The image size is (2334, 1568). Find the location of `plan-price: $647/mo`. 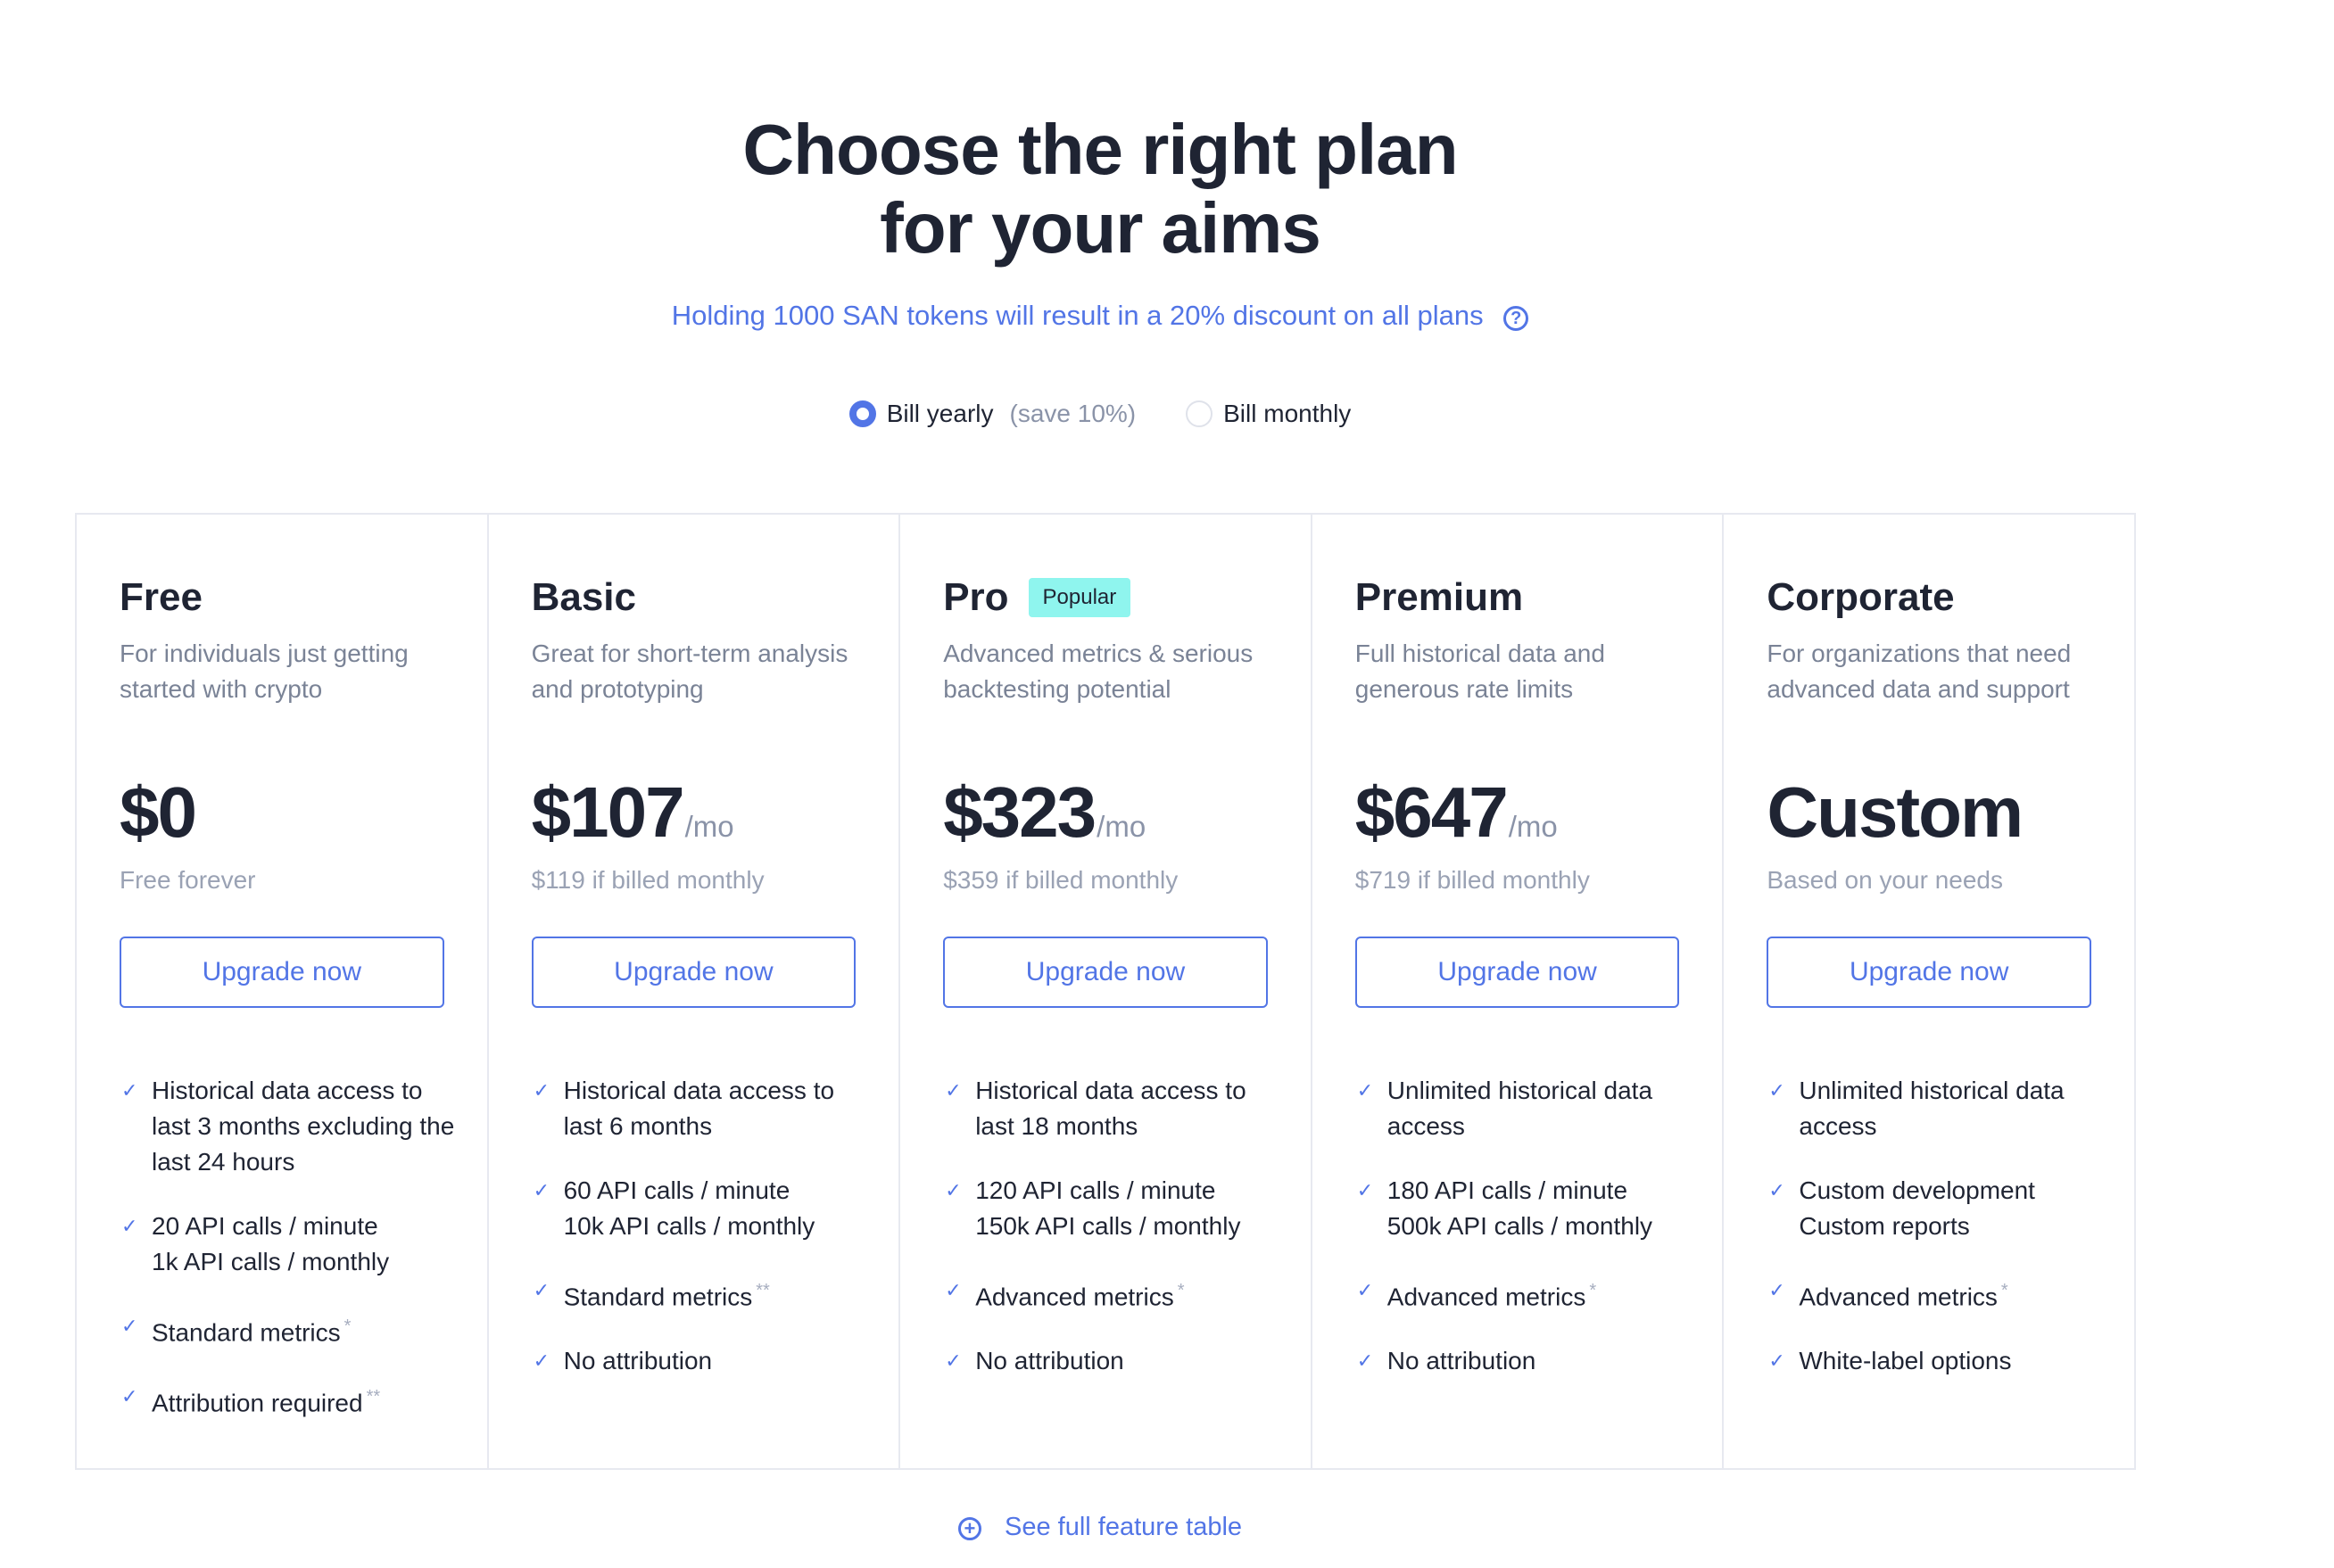

plan-price: $647/mo is located at coordinates (1456, 813).